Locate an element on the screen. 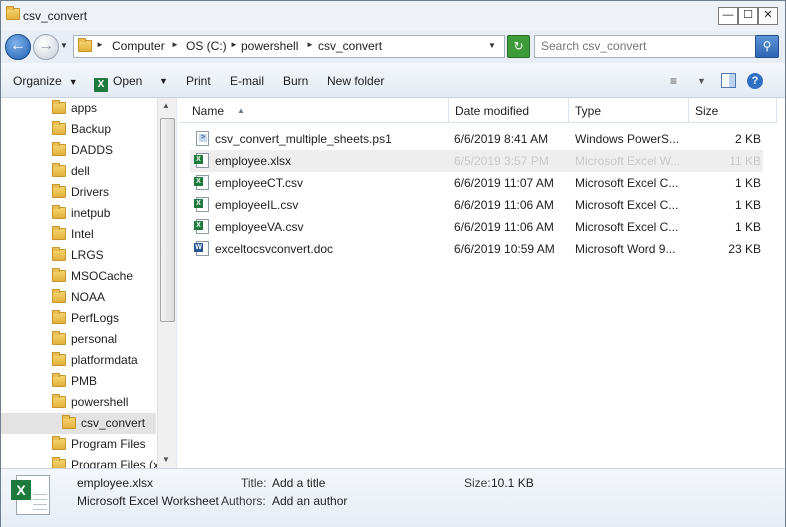 This screenshot has height=527, width=786. file-size: 23 KB is located at coordinates (744, 249).